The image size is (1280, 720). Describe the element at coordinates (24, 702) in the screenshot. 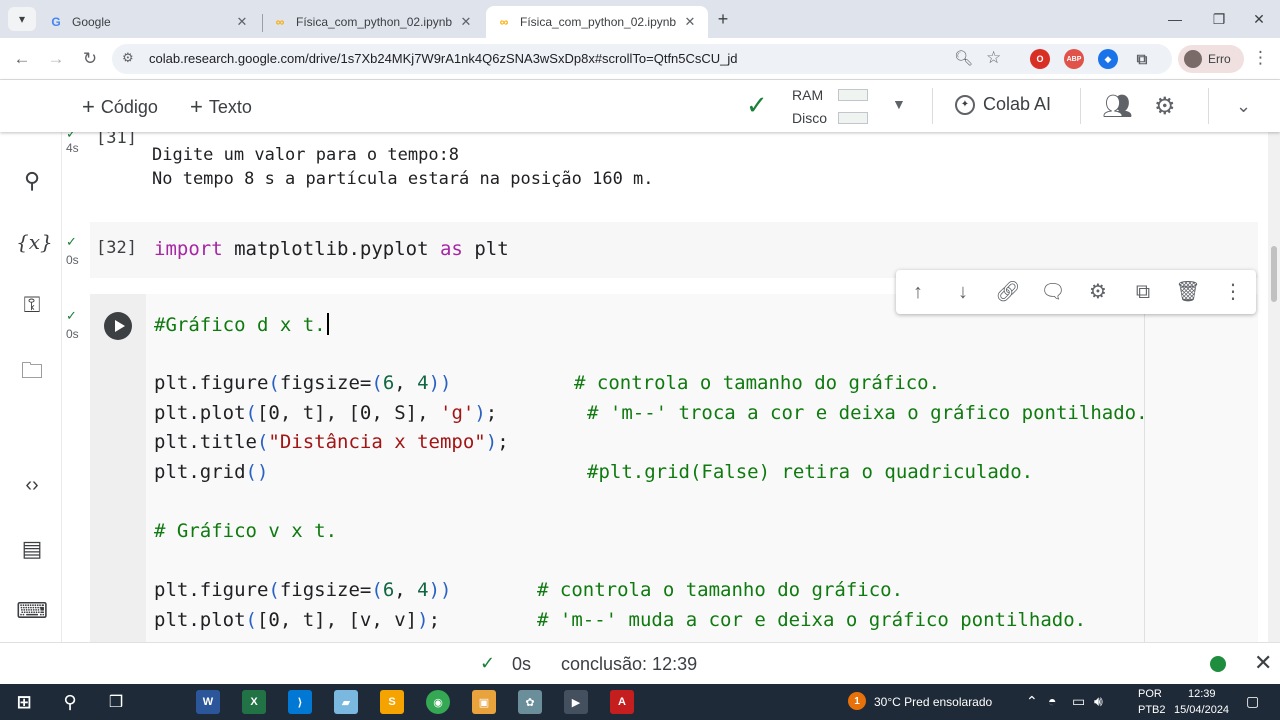

I see `windows-start-icon: ⊞` at that location.